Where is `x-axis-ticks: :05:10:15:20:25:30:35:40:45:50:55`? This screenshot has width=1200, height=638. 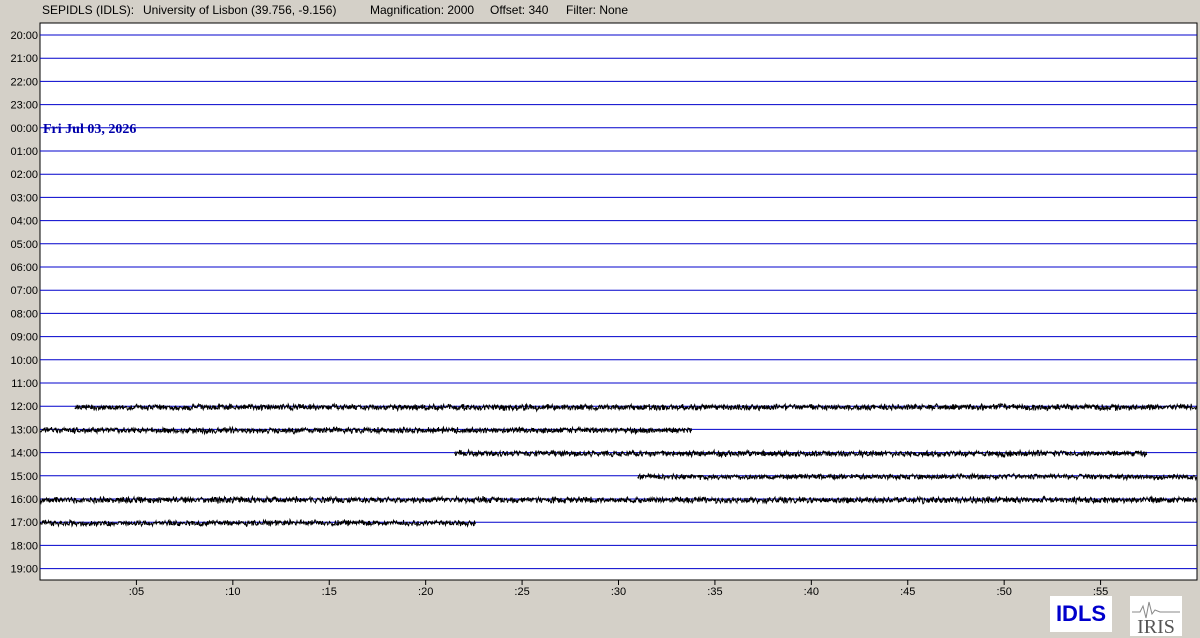 x-axis-ticks: :05:10:15:20:25:30:35:40:45:50:55 is located at coordinates (618, 589).